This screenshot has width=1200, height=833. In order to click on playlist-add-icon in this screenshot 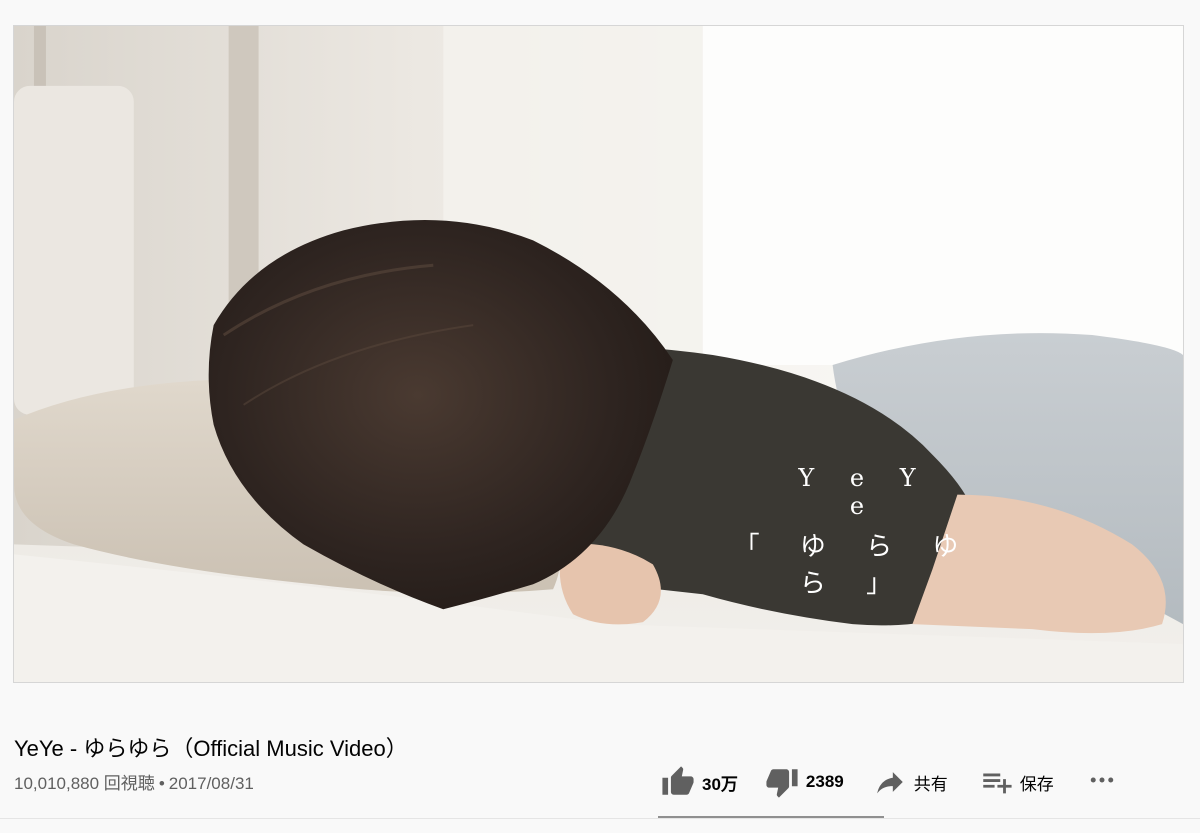, I will do `click(996, 782)`.